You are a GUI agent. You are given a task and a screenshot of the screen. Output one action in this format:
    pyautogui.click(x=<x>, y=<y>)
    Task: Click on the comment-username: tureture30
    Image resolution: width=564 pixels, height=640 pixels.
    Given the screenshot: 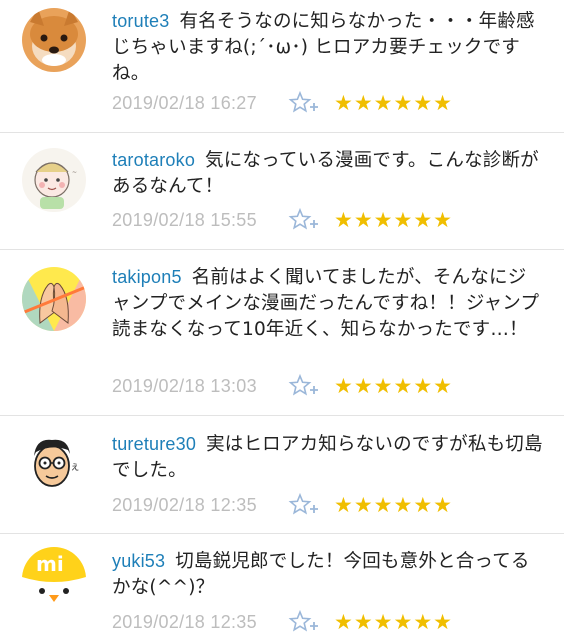 What is the action you would take?
    pyautogui.click(x=154, y=444)
    